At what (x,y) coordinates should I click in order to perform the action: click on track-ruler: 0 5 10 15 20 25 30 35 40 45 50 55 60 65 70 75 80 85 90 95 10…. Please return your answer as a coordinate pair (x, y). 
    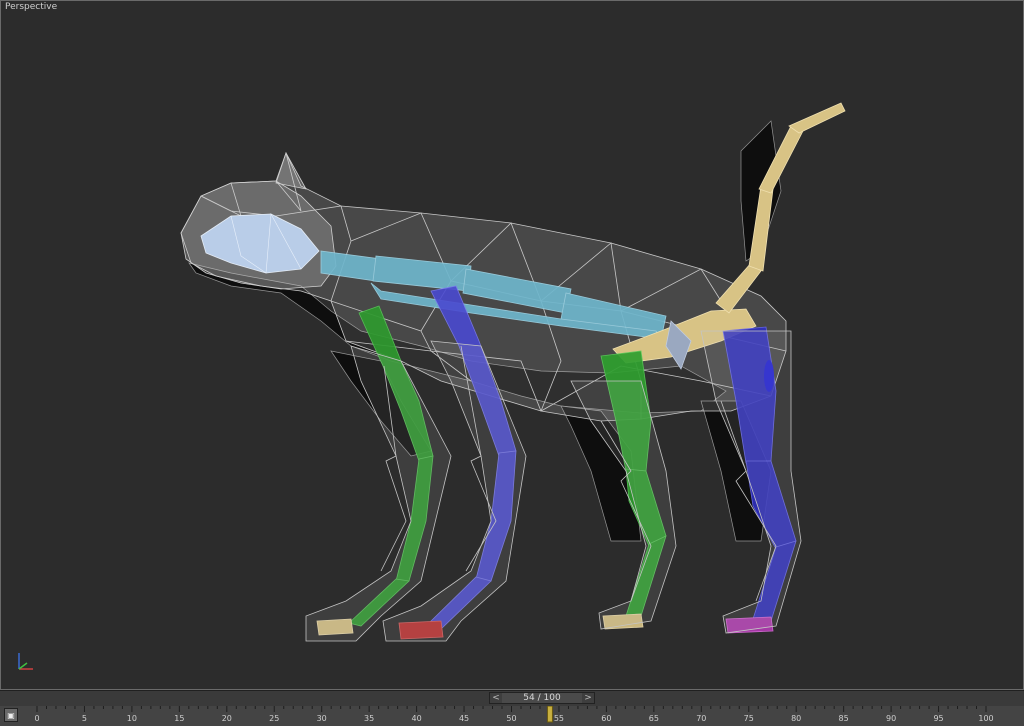
    Looking at the image, I should click on (514, 714).